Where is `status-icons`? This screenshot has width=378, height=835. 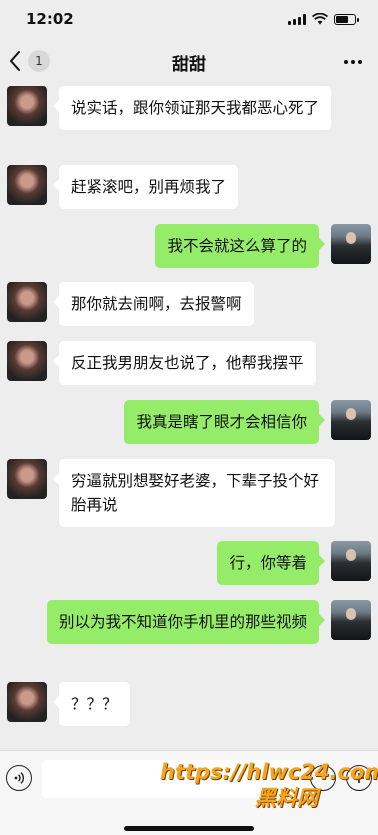 status-icons is located at coordinates (323, 19).